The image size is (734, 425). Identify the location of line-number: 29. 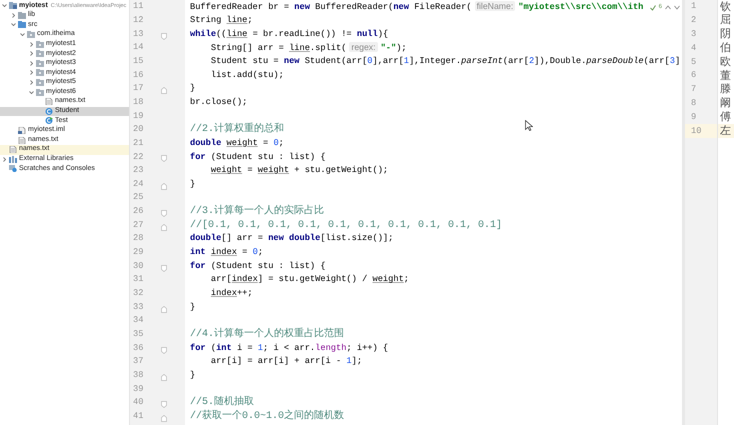
(138, 253).